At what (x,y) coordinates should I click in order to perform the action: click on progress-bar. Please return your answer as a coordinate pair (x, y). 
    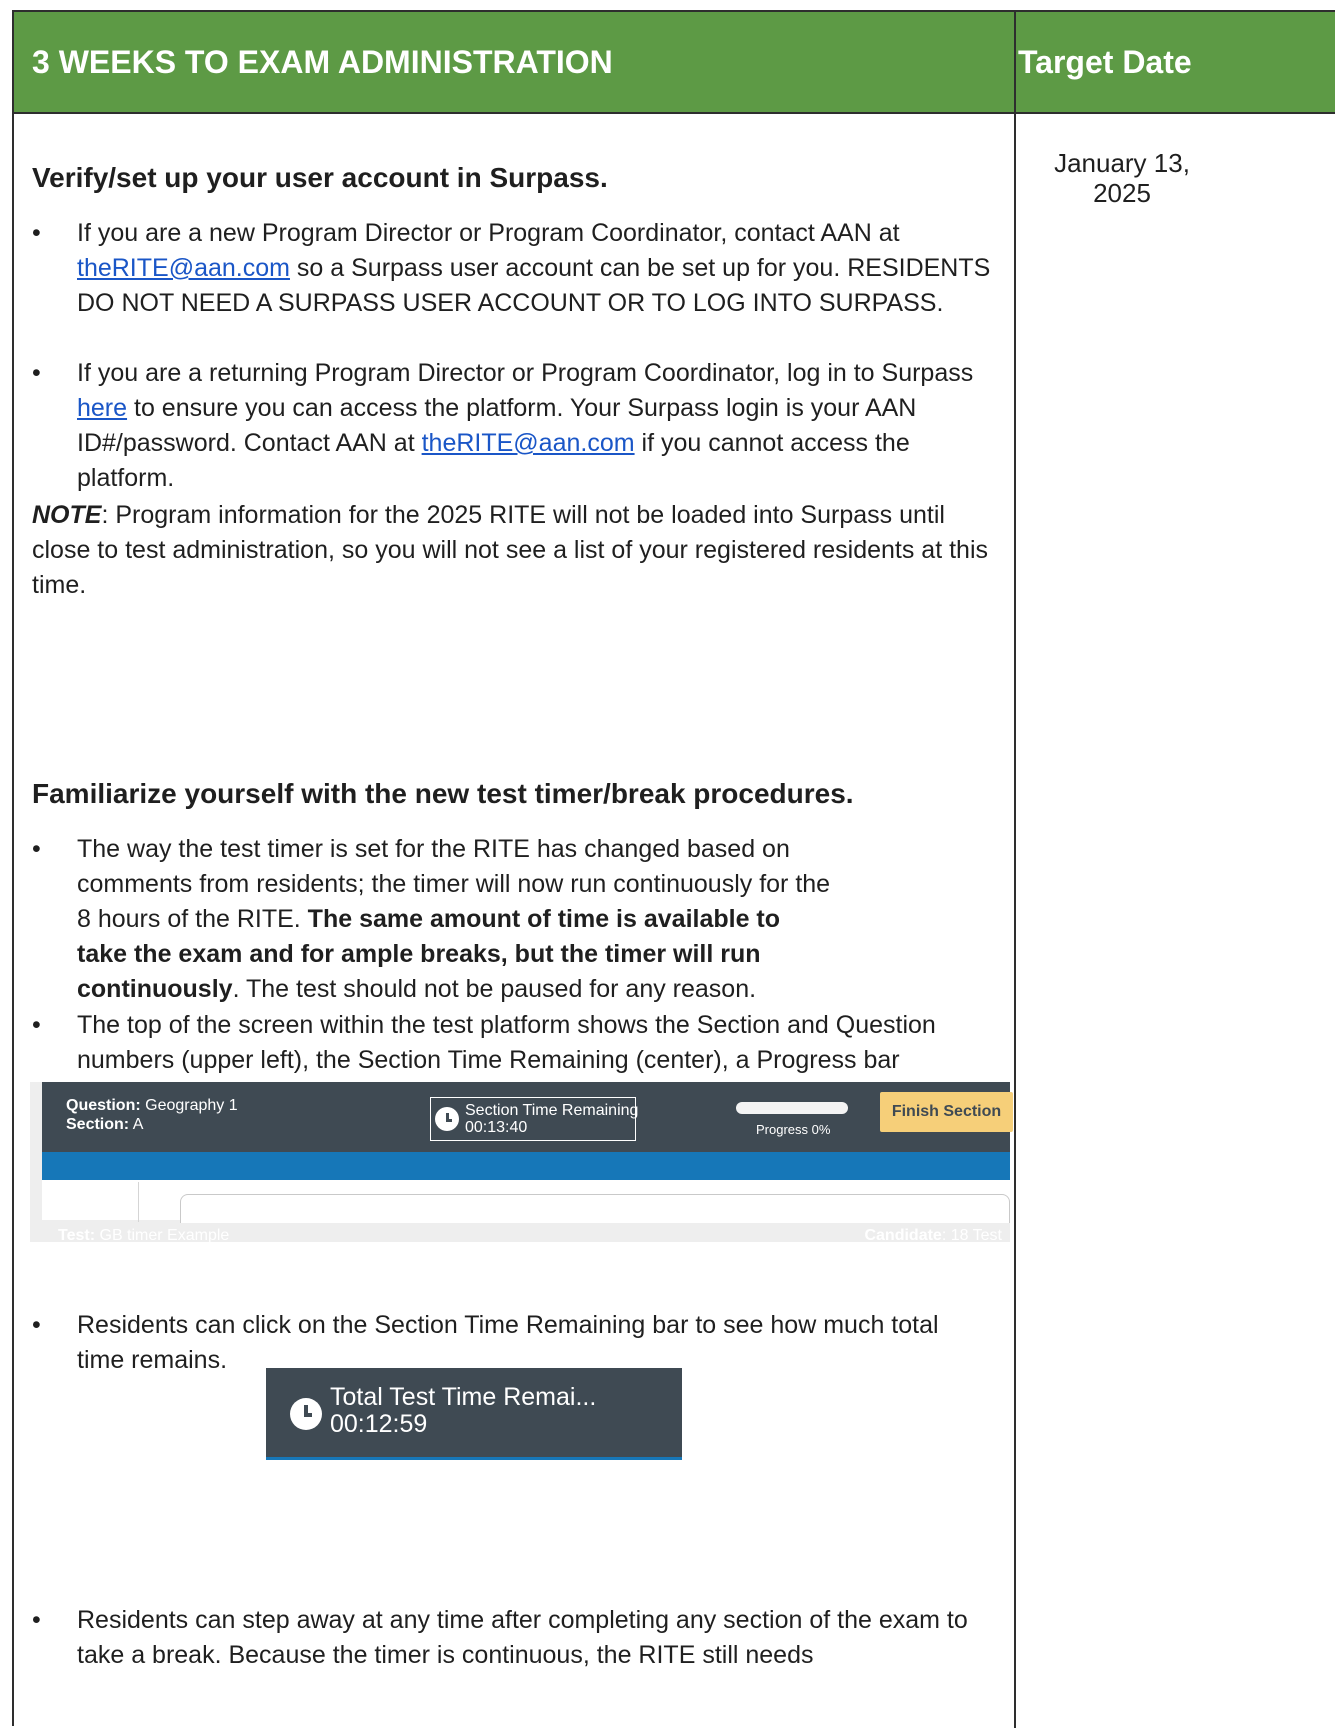
    Looking at the image, I should click on (792, 1108).